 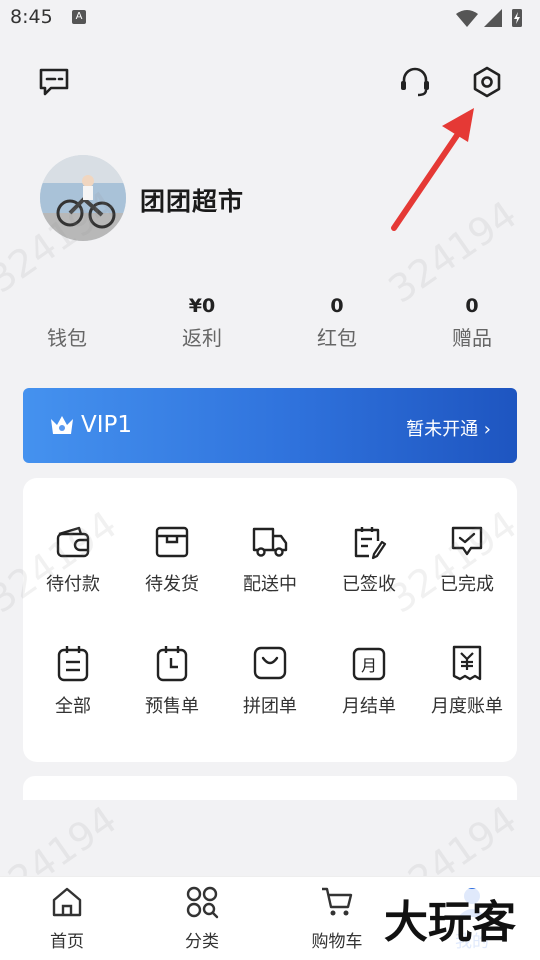 I want to click on order-label: 配送中, so click(x=270, y=584).